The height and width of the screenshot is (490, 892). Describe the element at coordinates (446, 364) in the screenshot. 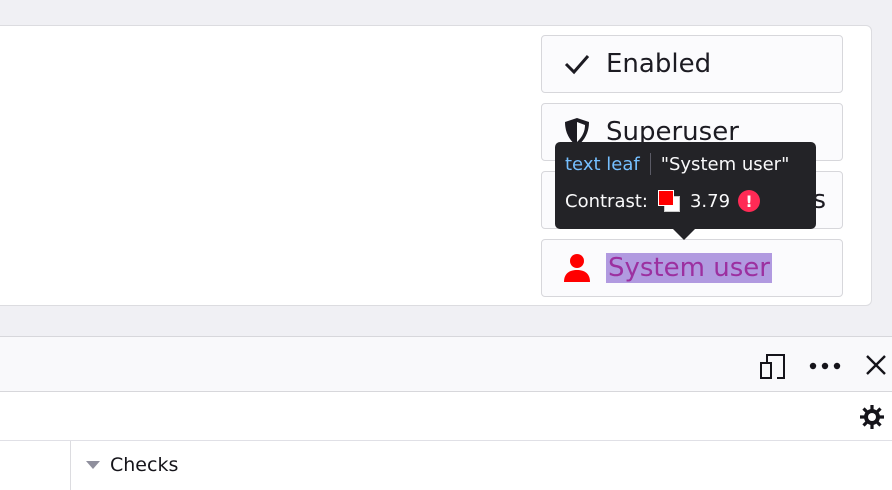

I see `devtools-toolbar` at that location.